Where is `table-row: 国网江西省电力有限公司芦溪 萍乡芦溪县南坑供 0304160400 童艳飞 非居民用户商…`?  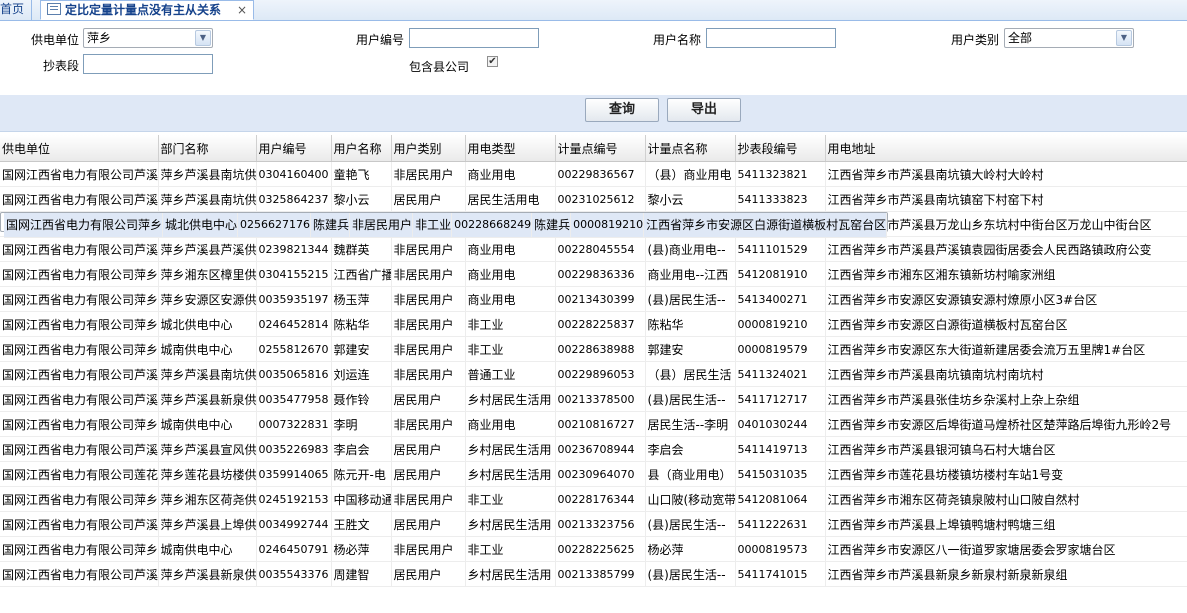 table-row: 国网江西省电力有限公司芦溪 萍乡芦溪县南坑供 0304160400 童艳飞 非居民用户商… is located at coordinates (593, 174).